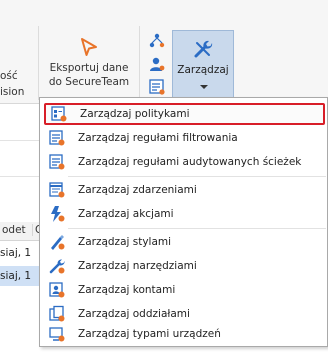  Describe the element at coordinates (9, 76) in the screenshot. I see `ribbon-left-label-fragment: ość` at that location.